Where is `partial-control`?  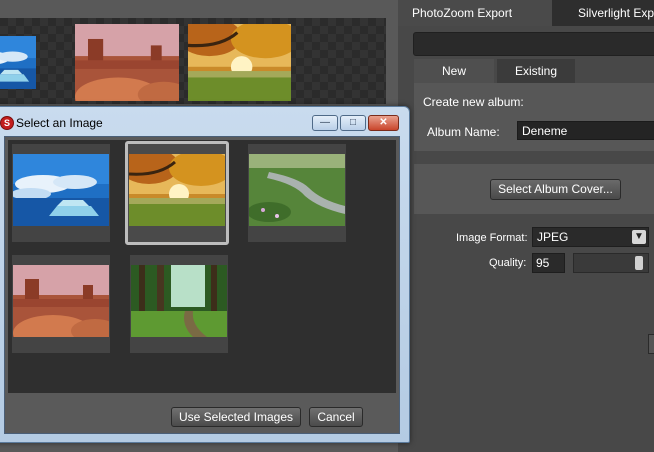
partial-control is located at coordinates (651, 344).